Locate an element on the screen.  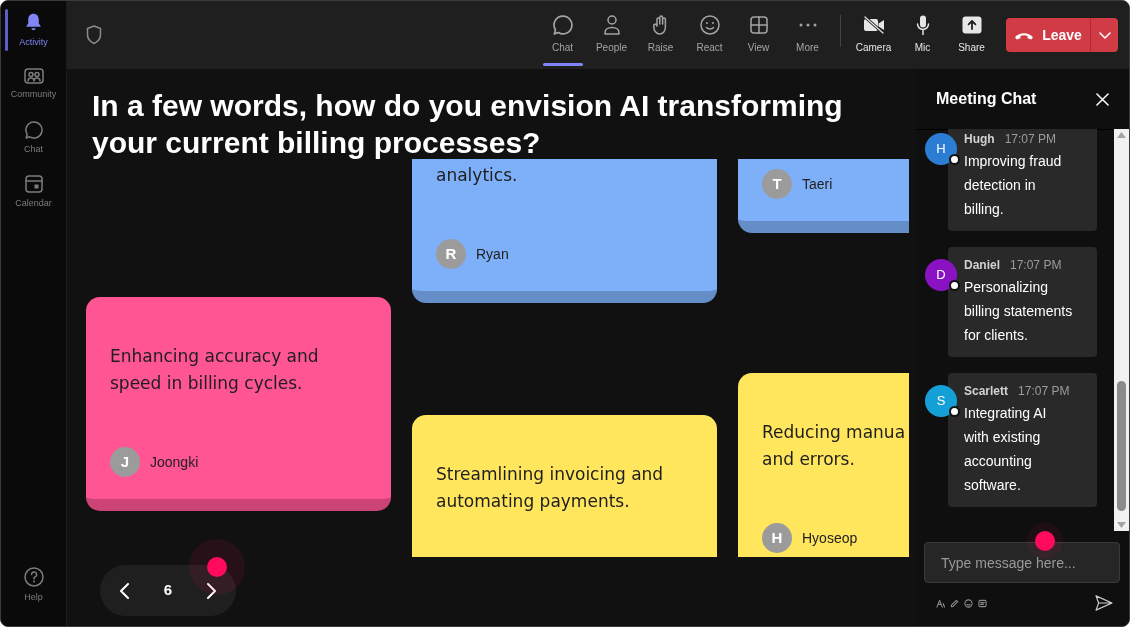
sidebar-item: Community is located at coordinates (33, 84).